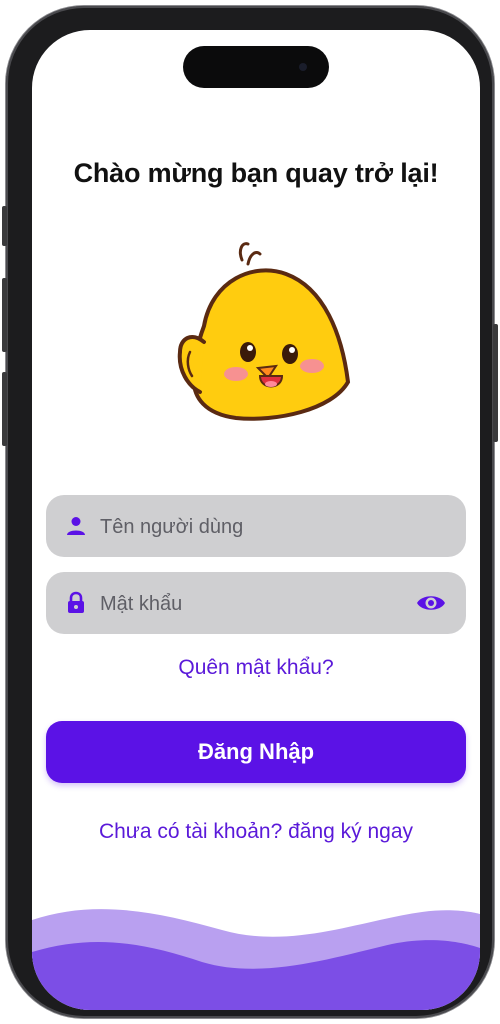 The height and width of the screenshot is (1024, 500). What do you see at coordinates (256, 752) in the screenshot?
I see `login-button: Đăng Nhập` at bounding box center [256, 752].